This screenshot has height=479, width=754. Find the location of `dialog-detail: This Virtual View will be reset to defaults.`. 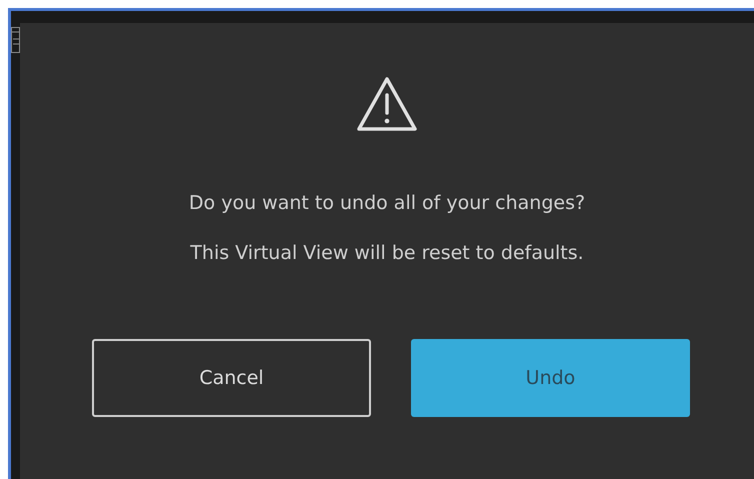

dialog-detail: This Virtual View will be reset to defaults. is located at coordinates (387, 253).